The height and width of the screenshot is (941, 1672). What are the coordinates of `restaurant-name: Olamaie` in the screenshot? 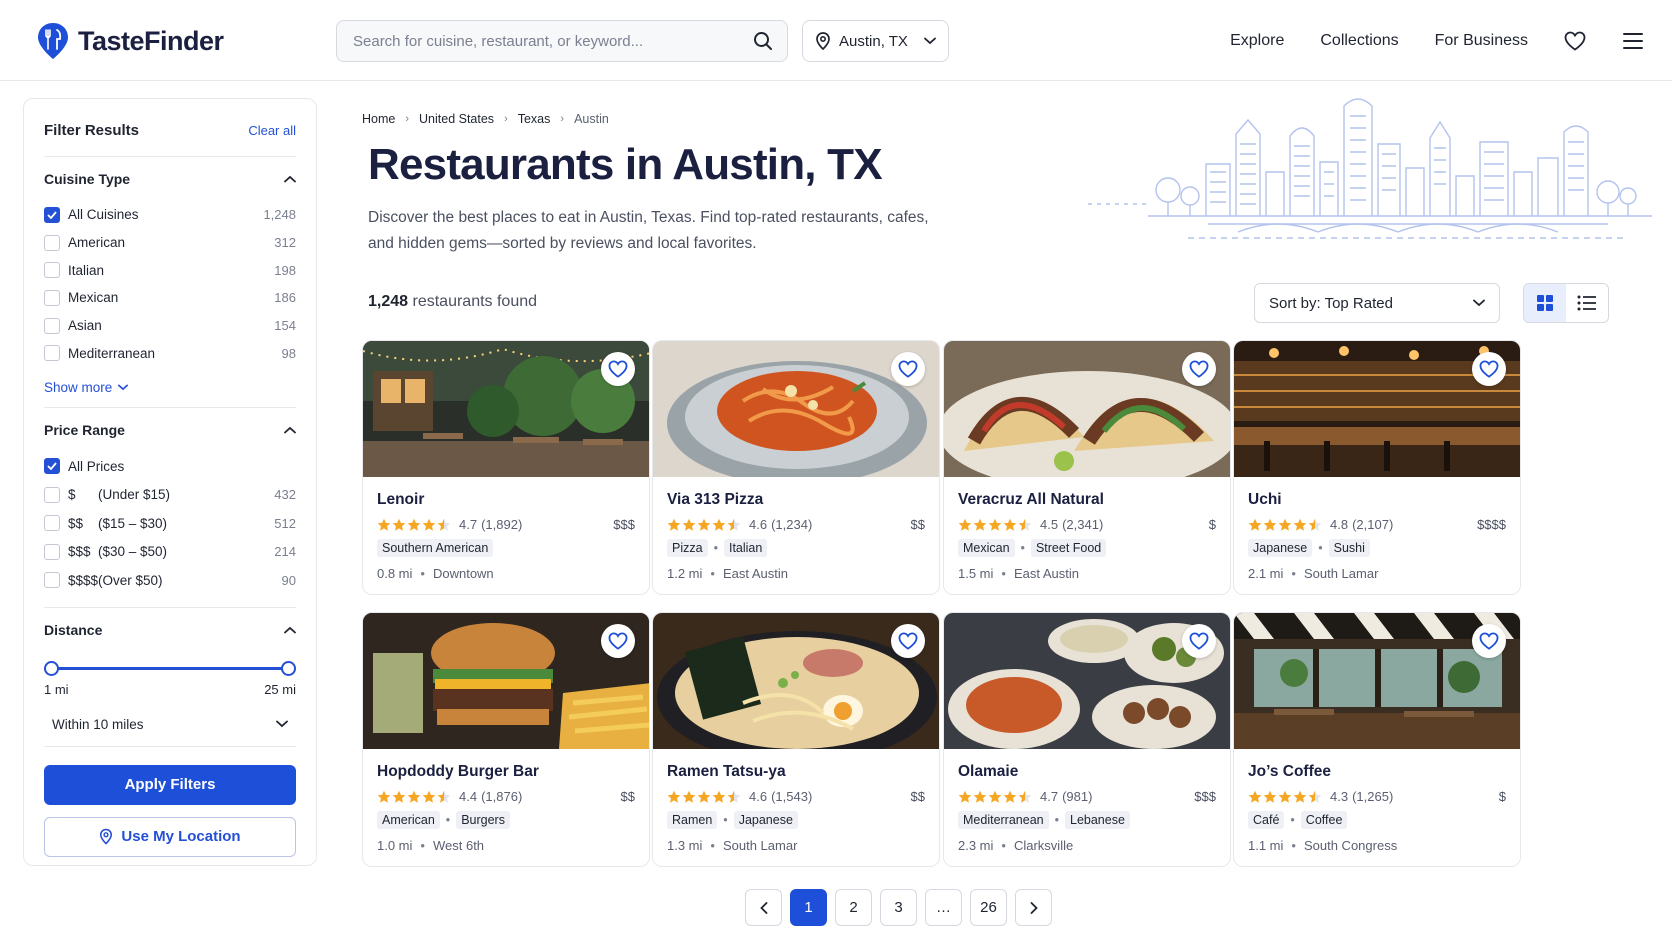 It's located at (988, 772).